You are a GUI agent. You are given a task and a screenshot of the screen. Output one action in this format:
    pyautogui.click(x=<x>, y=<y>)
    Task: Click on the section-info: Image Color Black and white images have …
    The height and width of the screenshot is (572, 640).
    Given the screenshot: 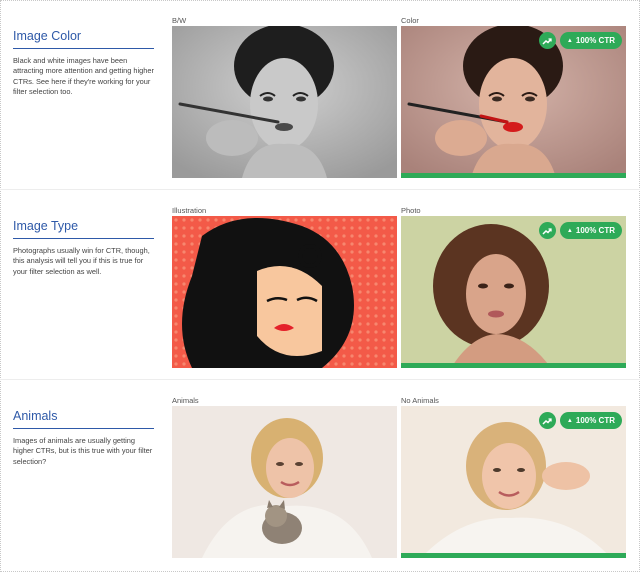 What is the action you would take?
    pyautogui.click(x=83, y=63)
    